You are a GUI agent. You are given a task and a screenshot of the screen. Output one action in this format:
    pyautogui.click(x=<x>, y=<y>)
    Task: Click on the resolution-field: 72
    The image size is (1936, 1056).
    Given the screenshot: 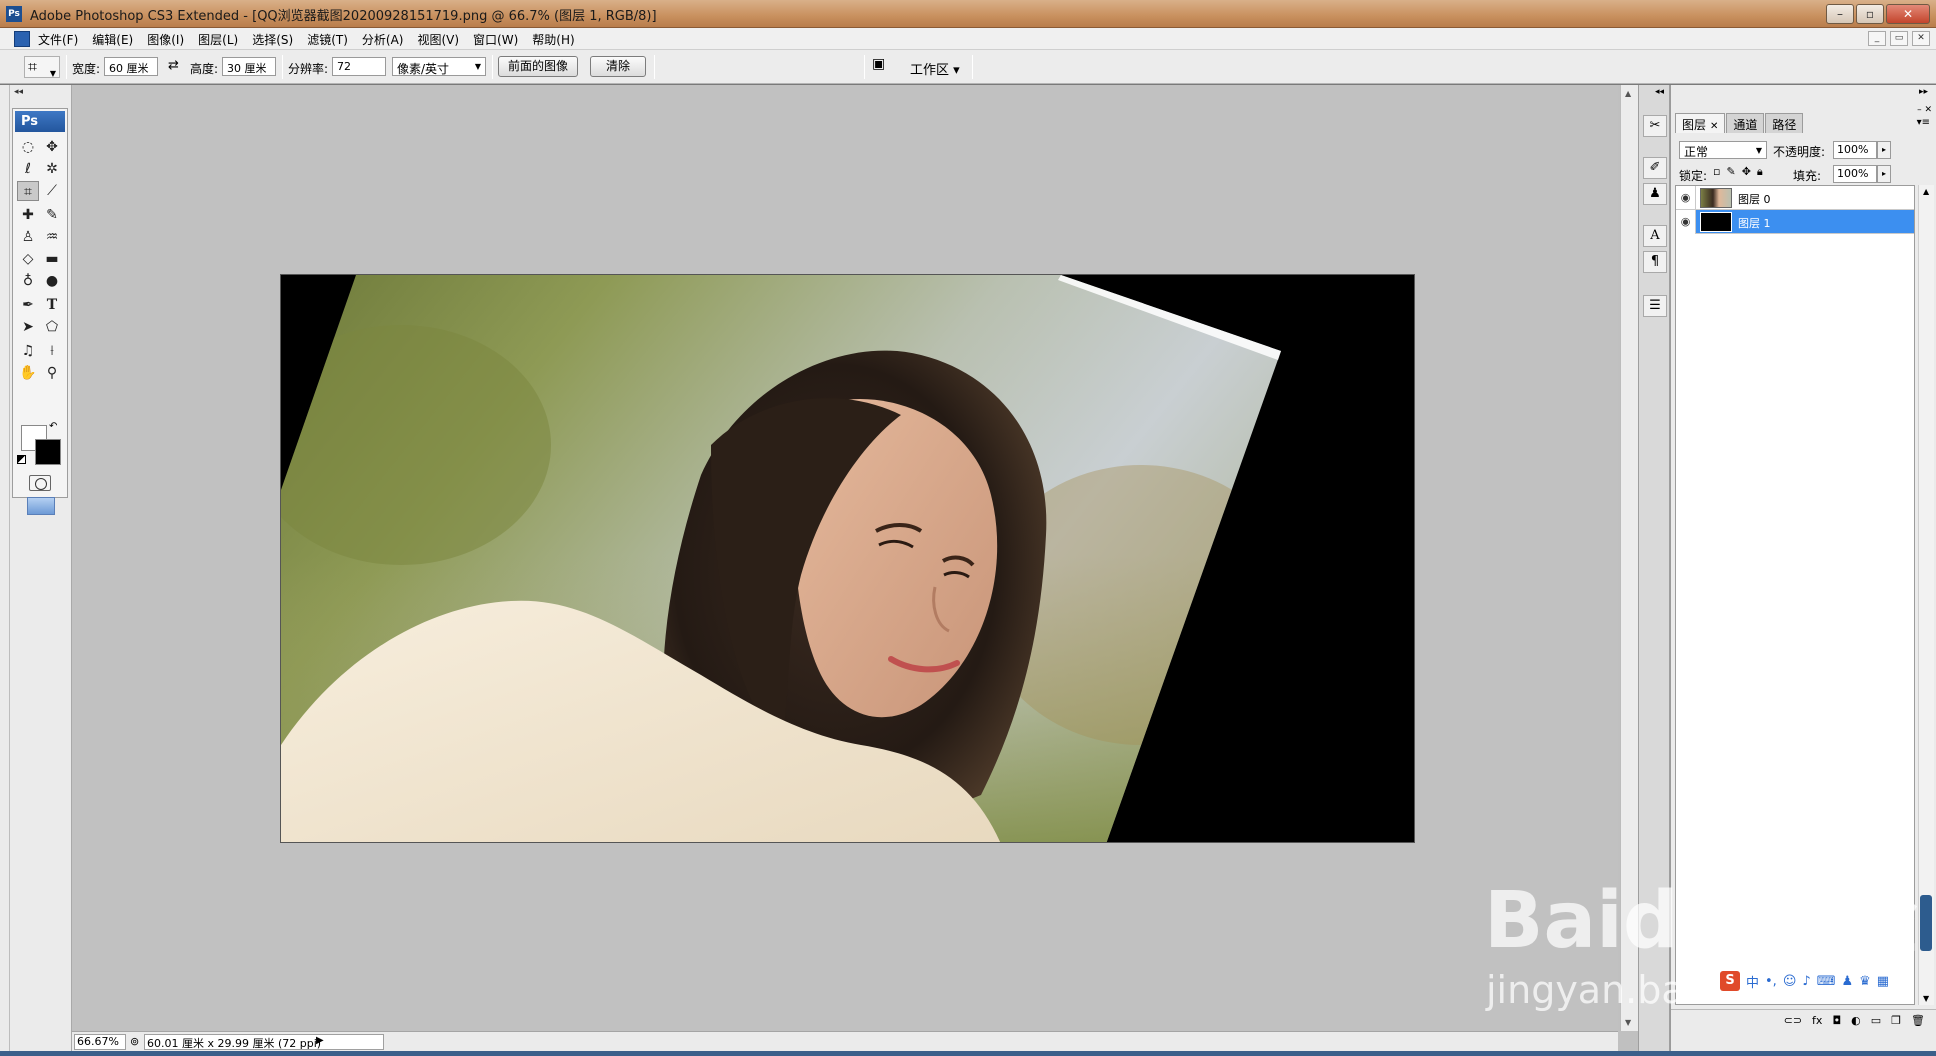 What is the action you would take?
    pyautogui.click(x=359, y=66)
    